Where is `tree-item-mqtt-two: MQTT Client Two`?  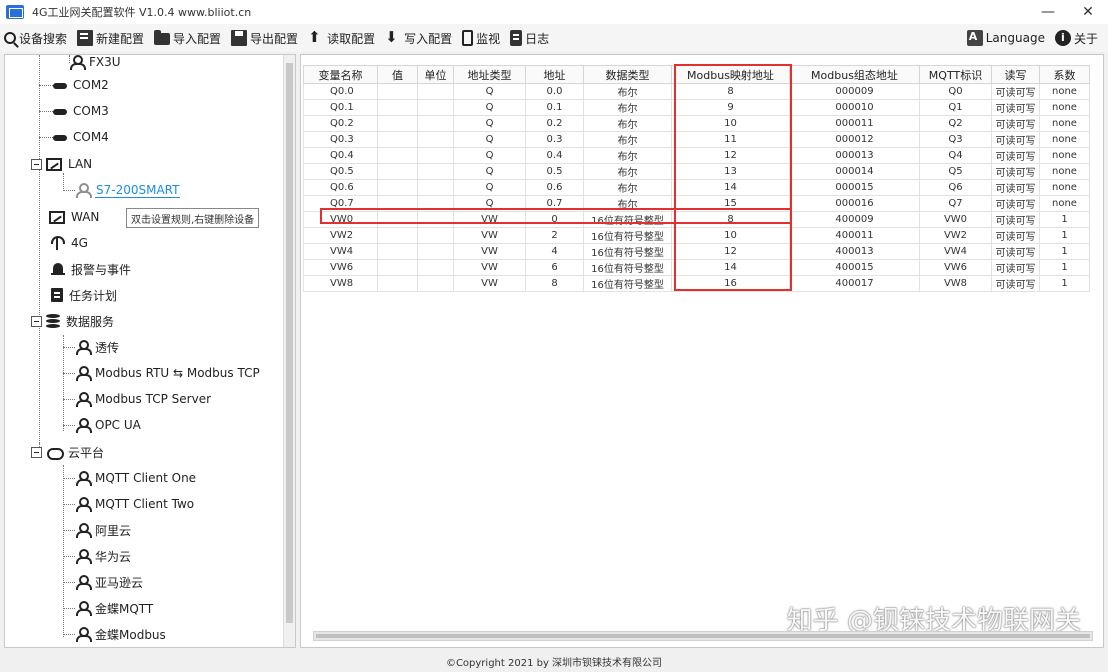
tree-item-mqtt-two: MQTT Client Two is located at coordinates (134, 504).